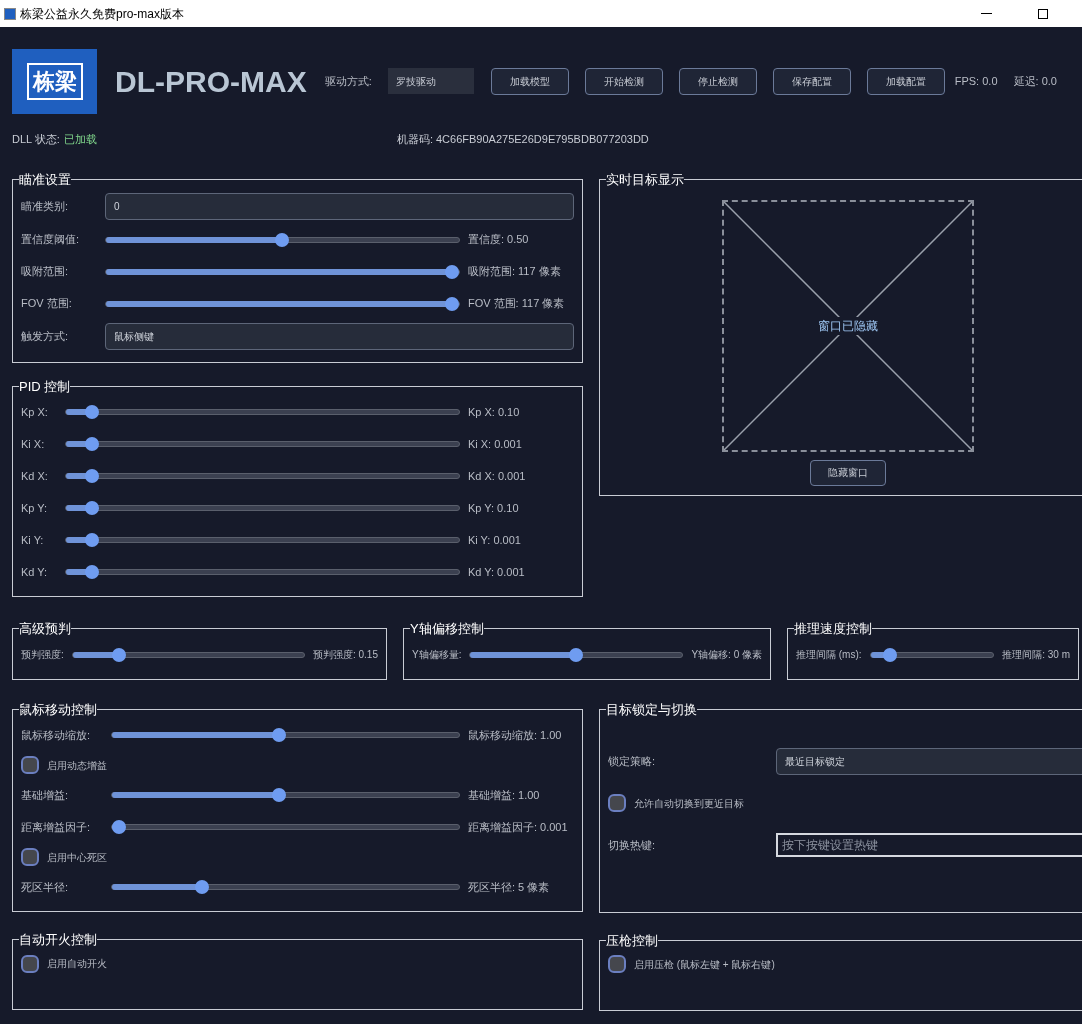 This screenshot has height=1024, width=1082. I want to click on toolbar-button: 开始检测, so click(623, 81).